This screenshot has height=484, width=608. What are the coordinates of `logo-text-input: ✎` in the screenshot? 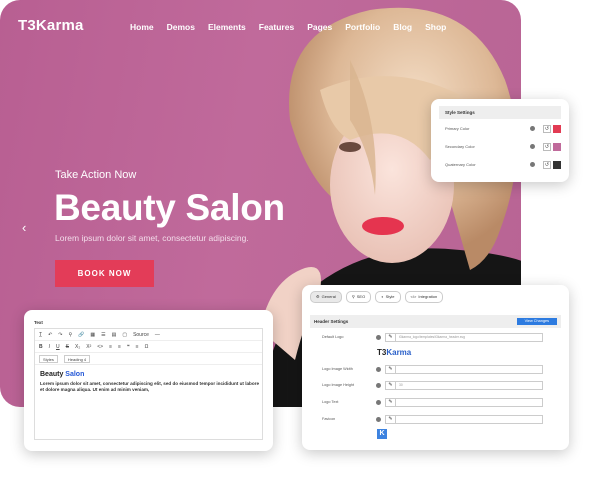 It's located at (464, 402).